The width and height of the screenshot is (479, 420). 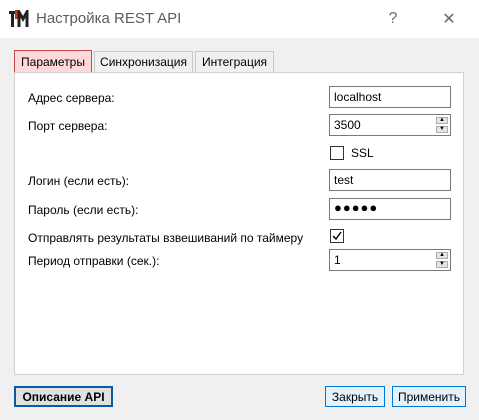 What do you see at coordinates (68, 126) in the screenshot?
I see `server-port-label: Порт сервера:` at bounding box center [68, 126].